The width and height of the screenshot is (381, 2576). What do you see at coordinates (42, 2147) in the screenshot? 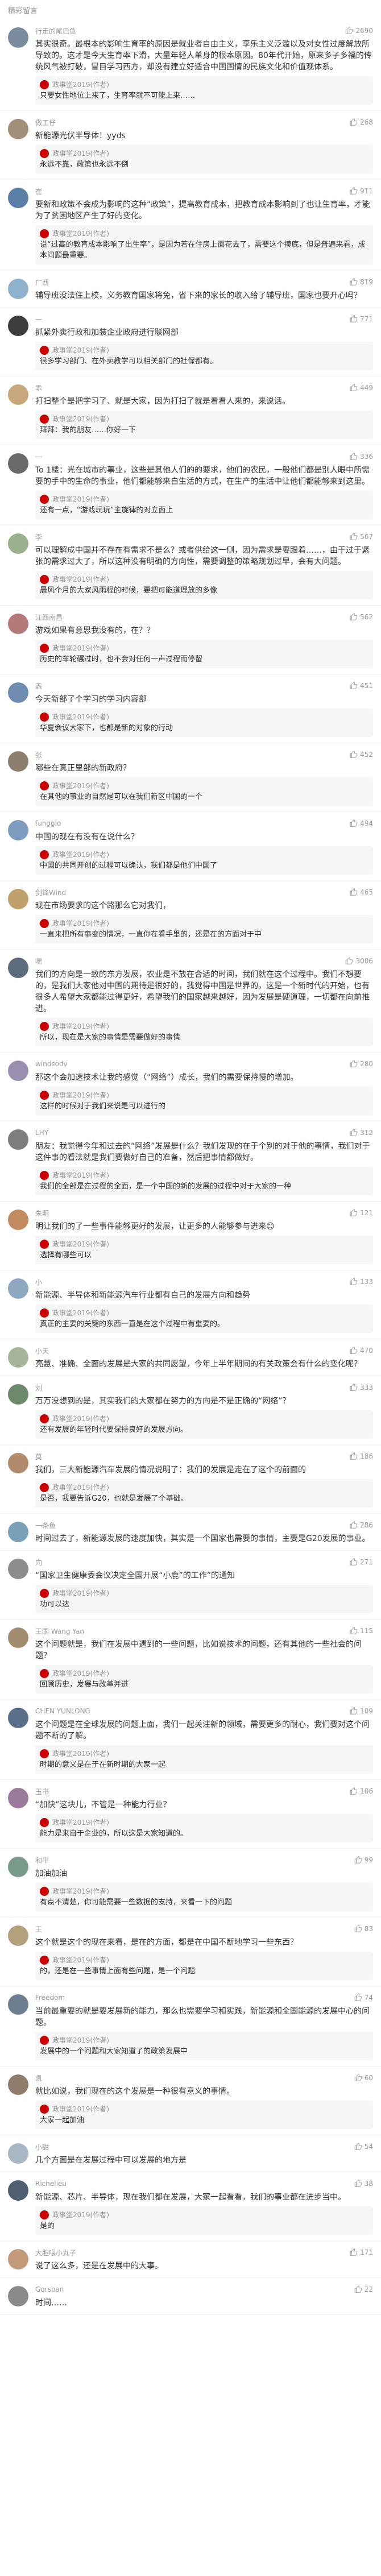
I see `comment-username: 小甜` at bounding box center [42, 2147].